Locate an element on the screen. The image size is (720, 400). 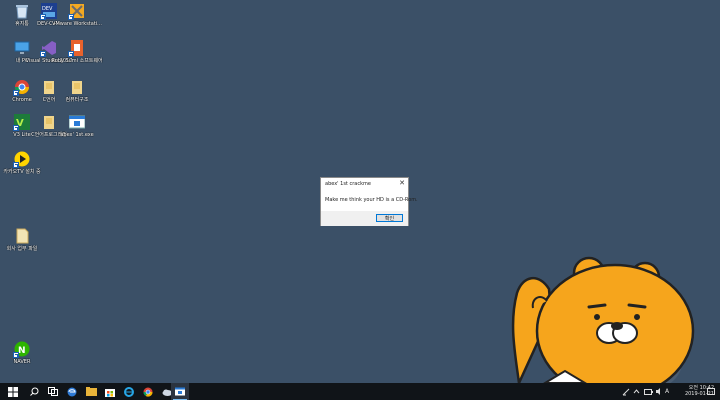
ok-button: 확인 is located at coordinates (389, 218).